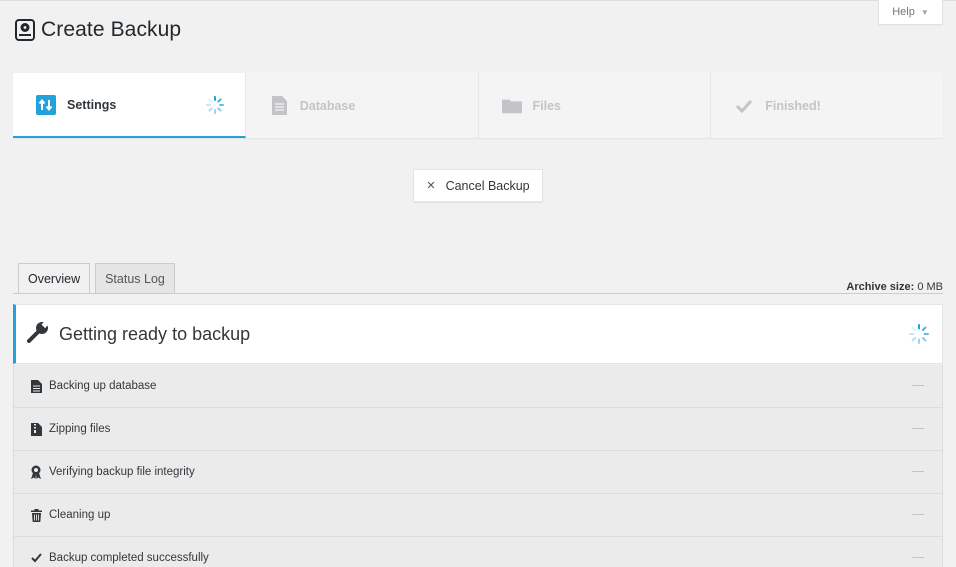 The width and height of the screenshot is (956, 567). What do you see at coordinates (478, 552) in the screenshot?
I see `list-item: Backup completed successfully` at bounding box center [478, 552].